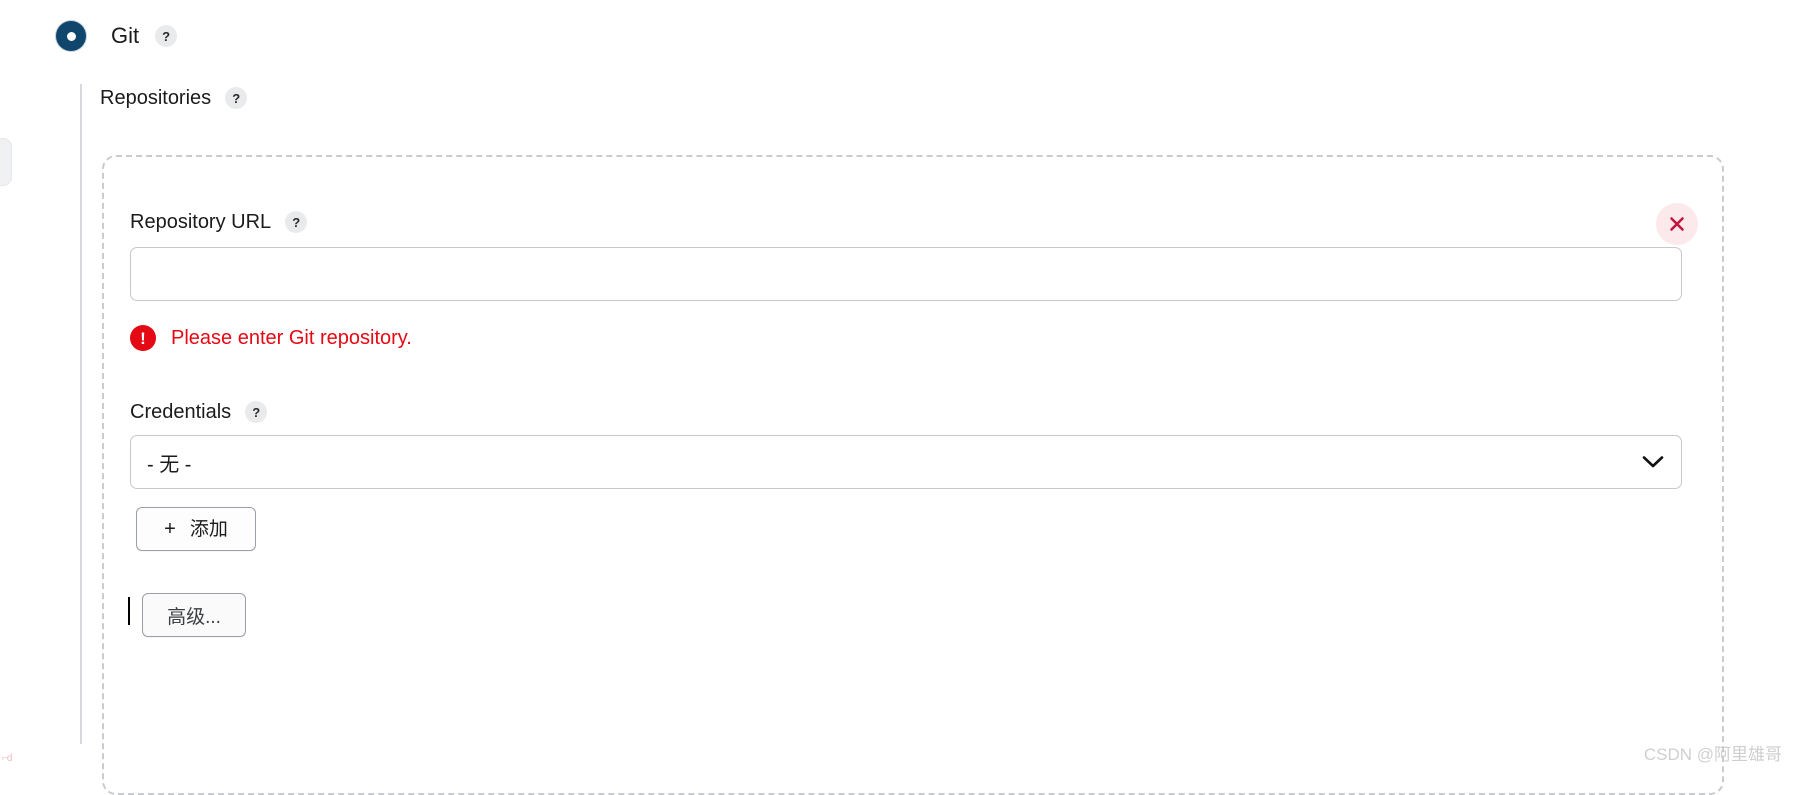 The height and width of the screenshot is (795, 1800). Describe the element at coordinates (156, 98) in the screenshot. I see `repositories-heading: Repositories` at that location.